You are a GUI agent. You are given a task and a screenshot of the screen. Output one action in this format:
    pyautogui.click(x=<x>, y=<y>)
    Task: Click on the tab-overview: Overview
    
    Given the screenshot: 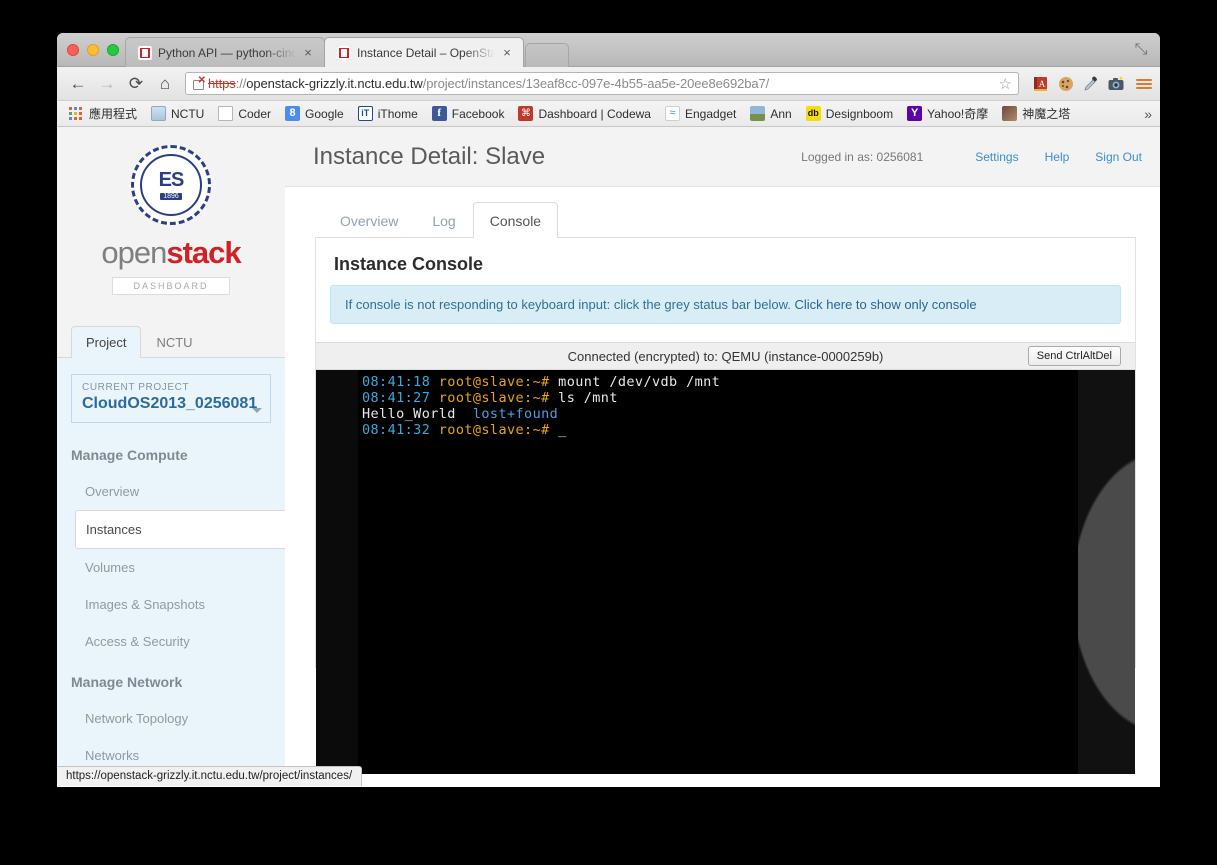 What is the action you would take?
    pyautogui.click(x=369, y=220)
    